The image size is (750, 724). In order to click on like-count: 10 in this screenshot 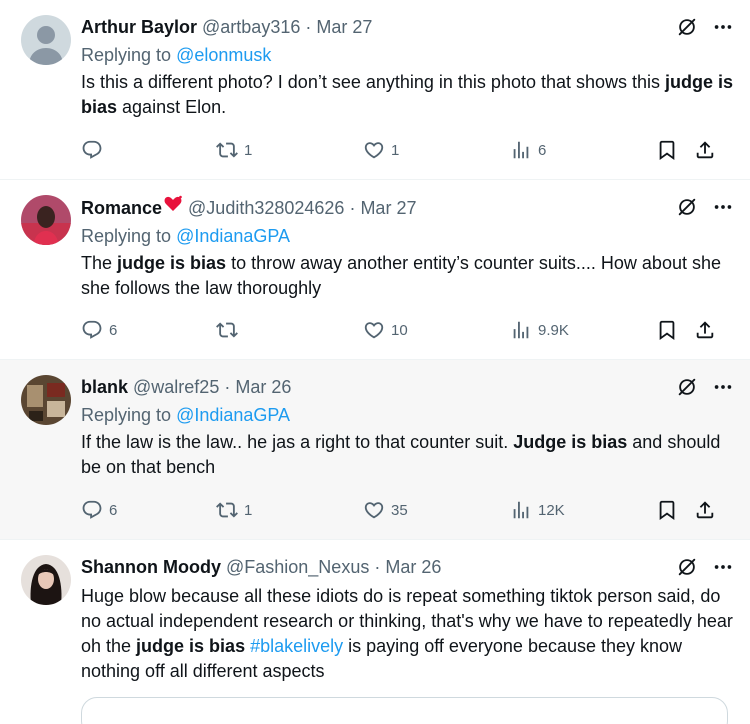, I will do `click(399, 330)`.